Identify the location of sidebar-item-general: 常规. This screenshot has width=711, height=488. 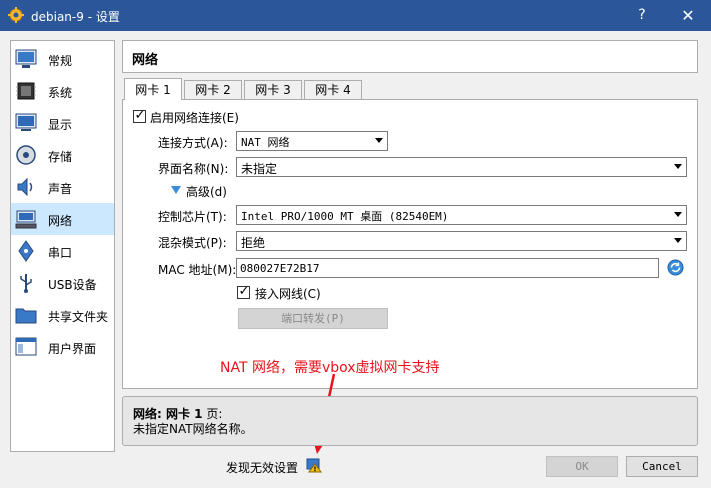
(62, 59).